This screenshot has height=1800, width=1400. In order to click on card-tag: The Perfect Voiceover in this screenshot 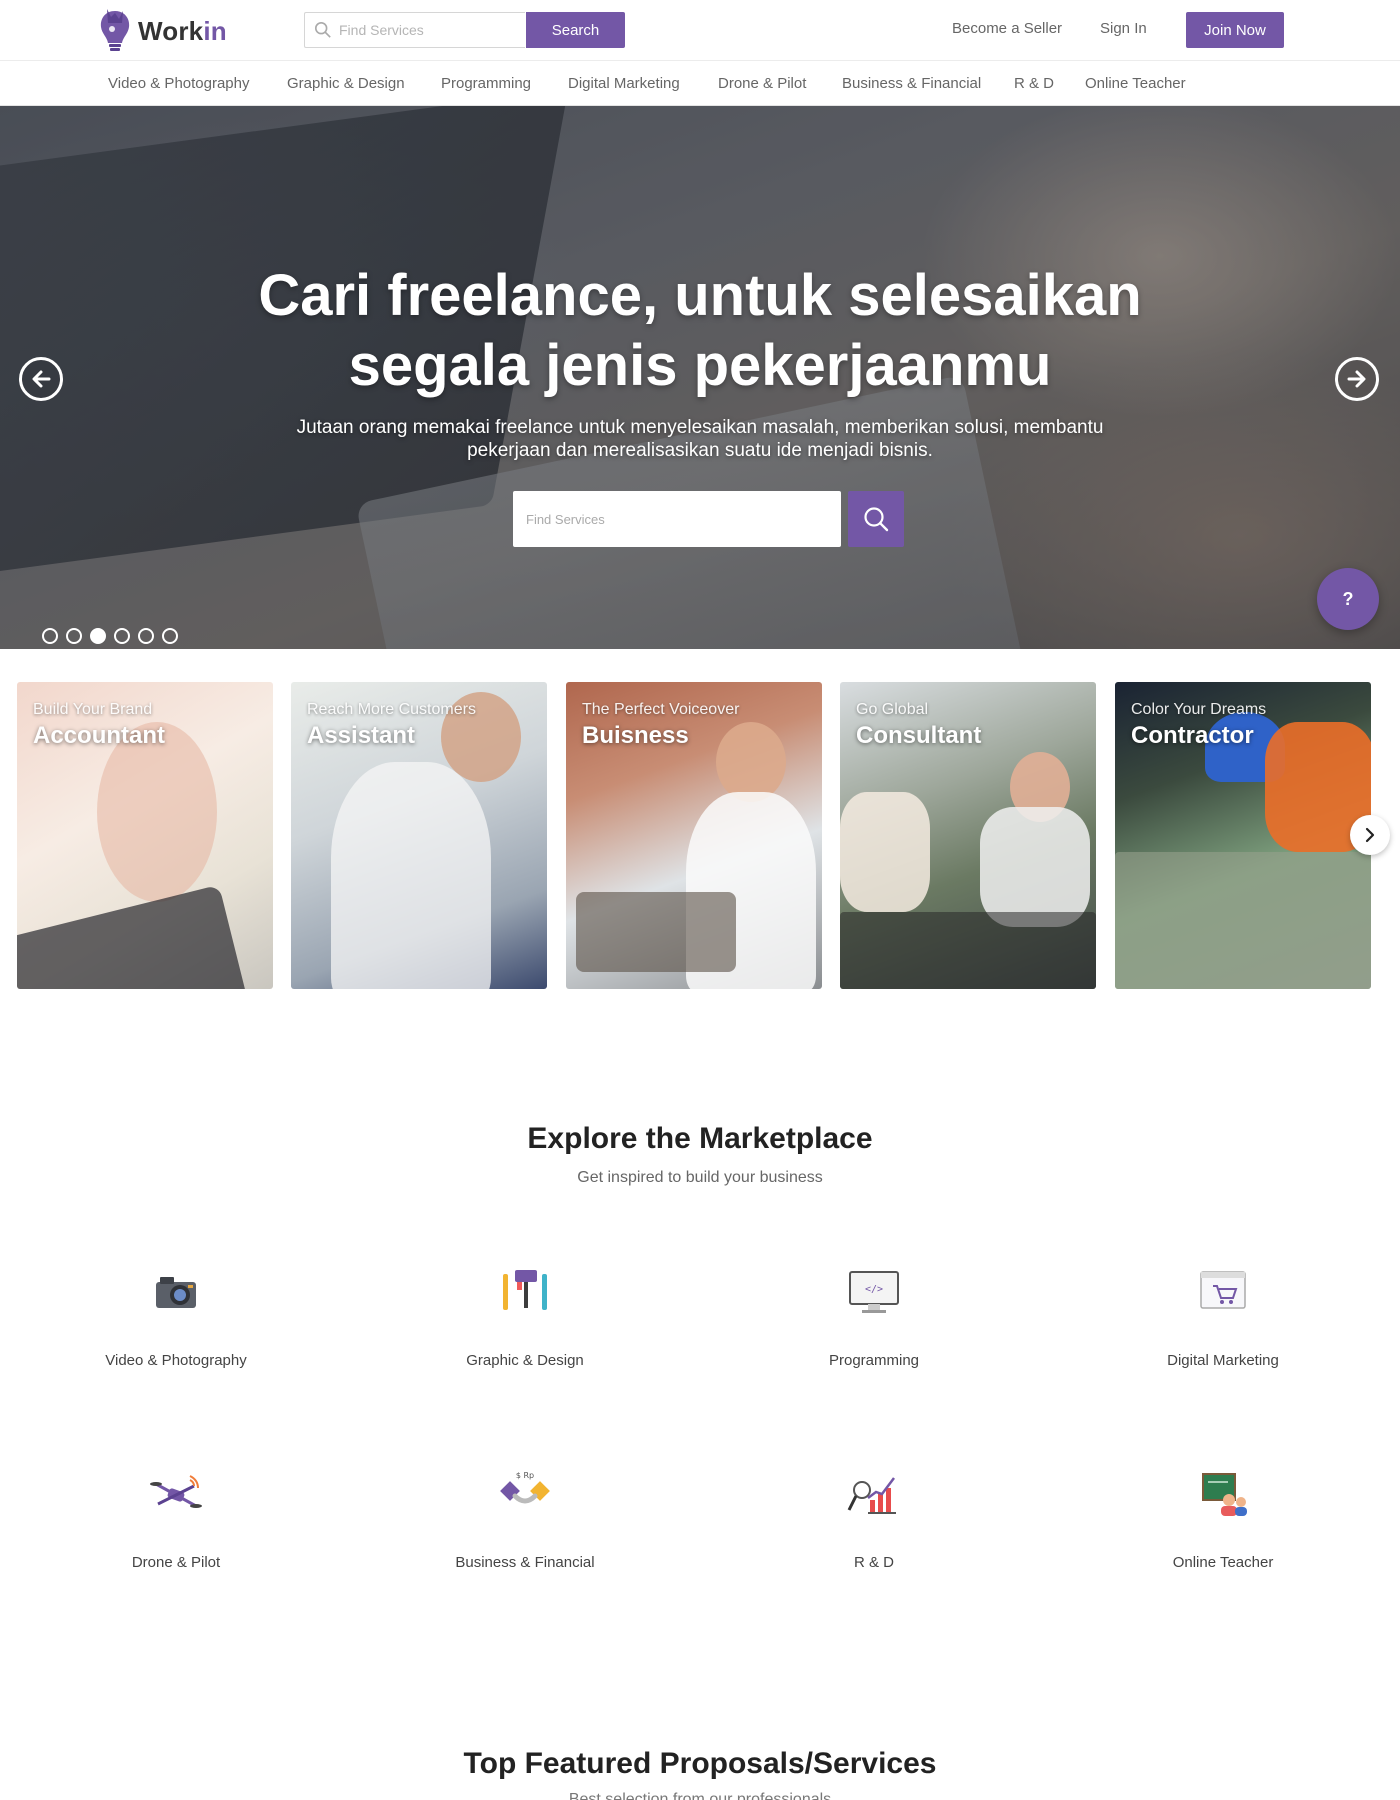, I will do `click(661, 709)`.